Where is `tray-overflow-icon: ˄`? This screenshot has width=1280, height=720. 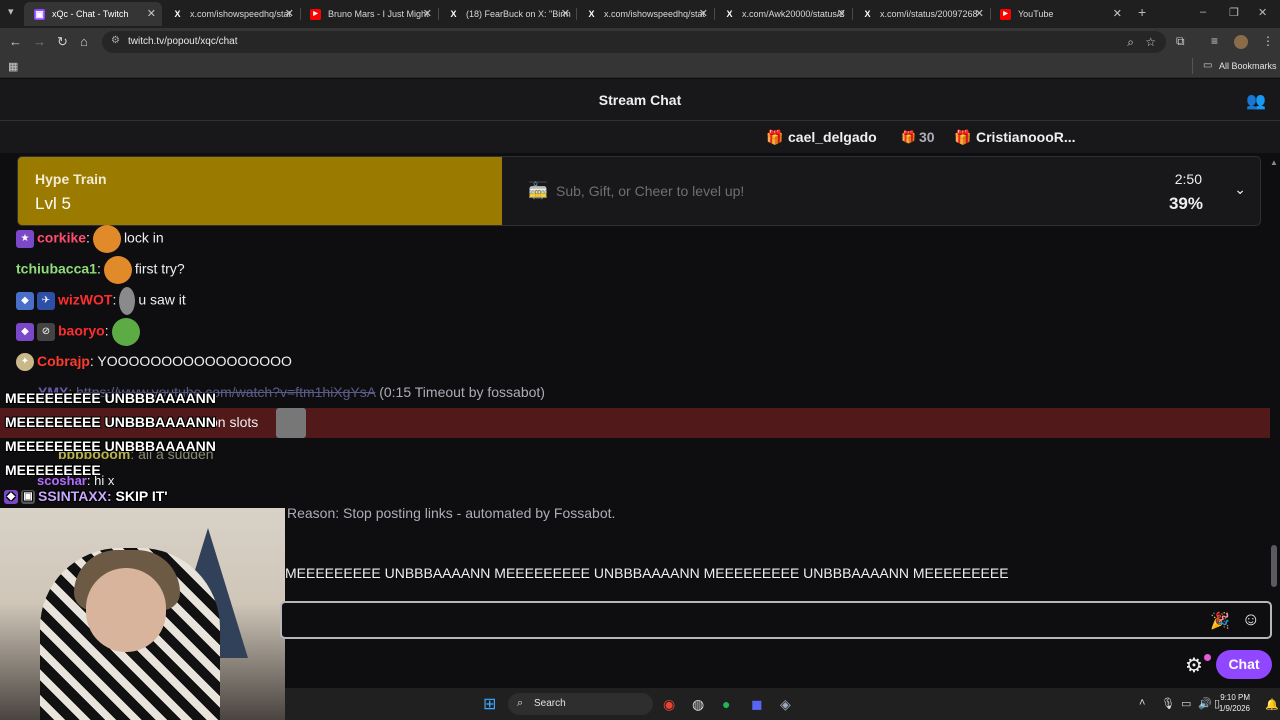
tray-overflow-icon: ˄ is located at coordinates (1142, 703).